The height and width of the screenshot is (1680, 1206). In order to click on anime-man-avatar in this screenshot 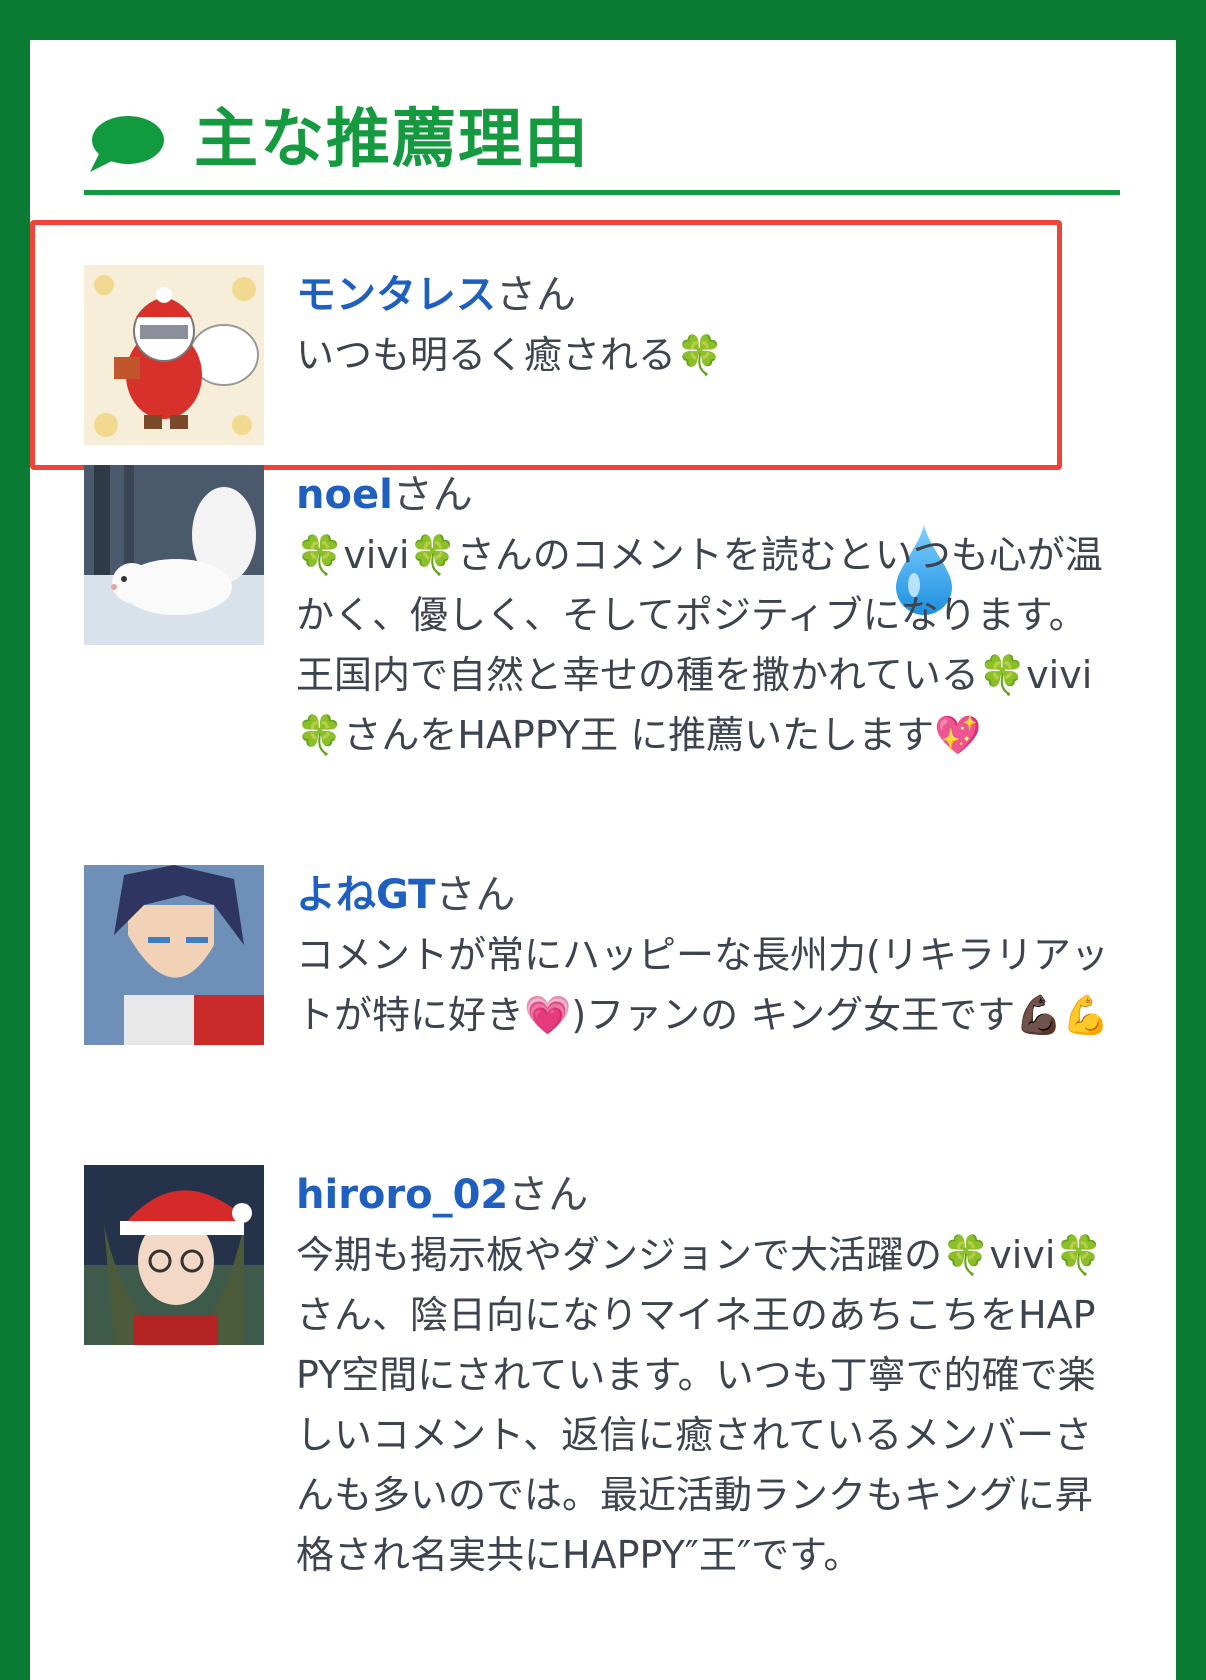, I will do `click(174, 955)`.